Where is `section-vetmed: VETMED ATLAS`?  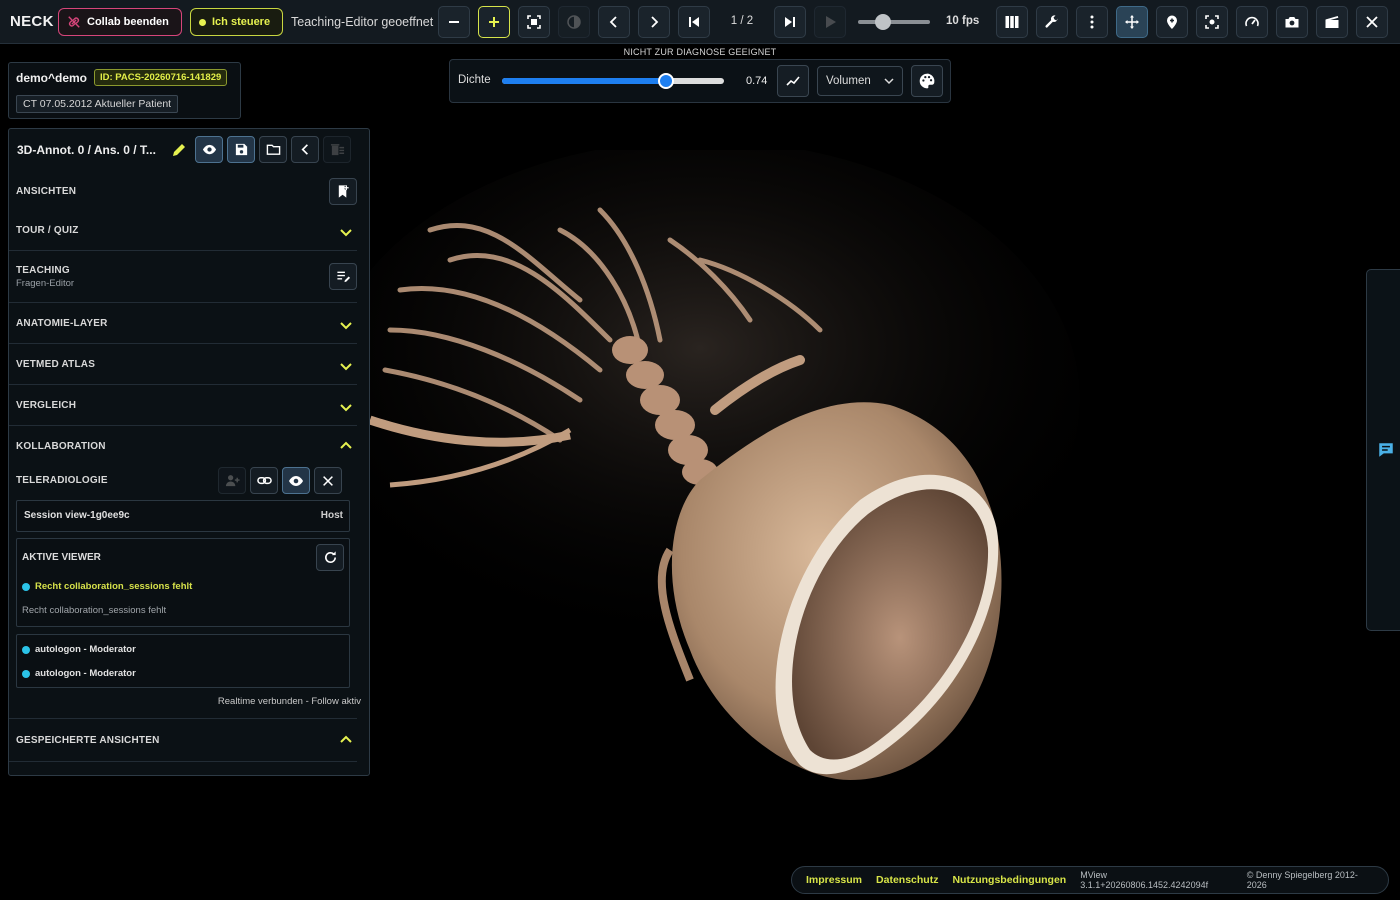
section-vetmed: VETMED ATLAS is located at coordinates (183, 364).